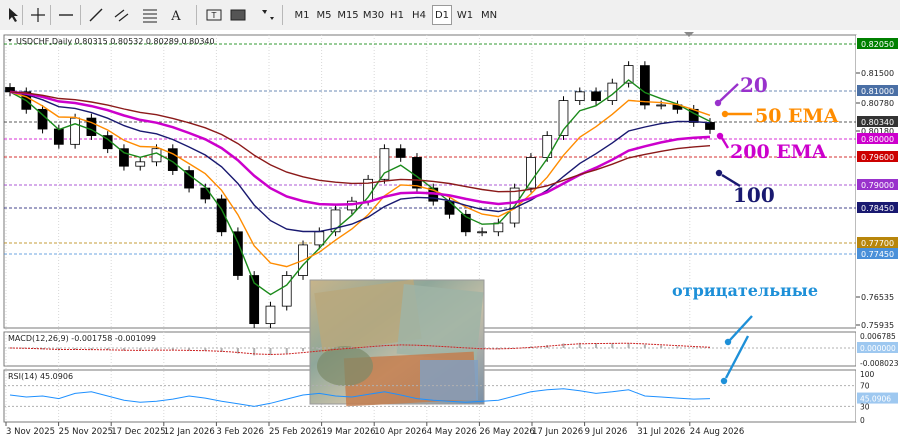  Describe the element at coordinates (86, 432) in the screenshot. I see `date-tick-label: 25 Nov 2025` at that location.